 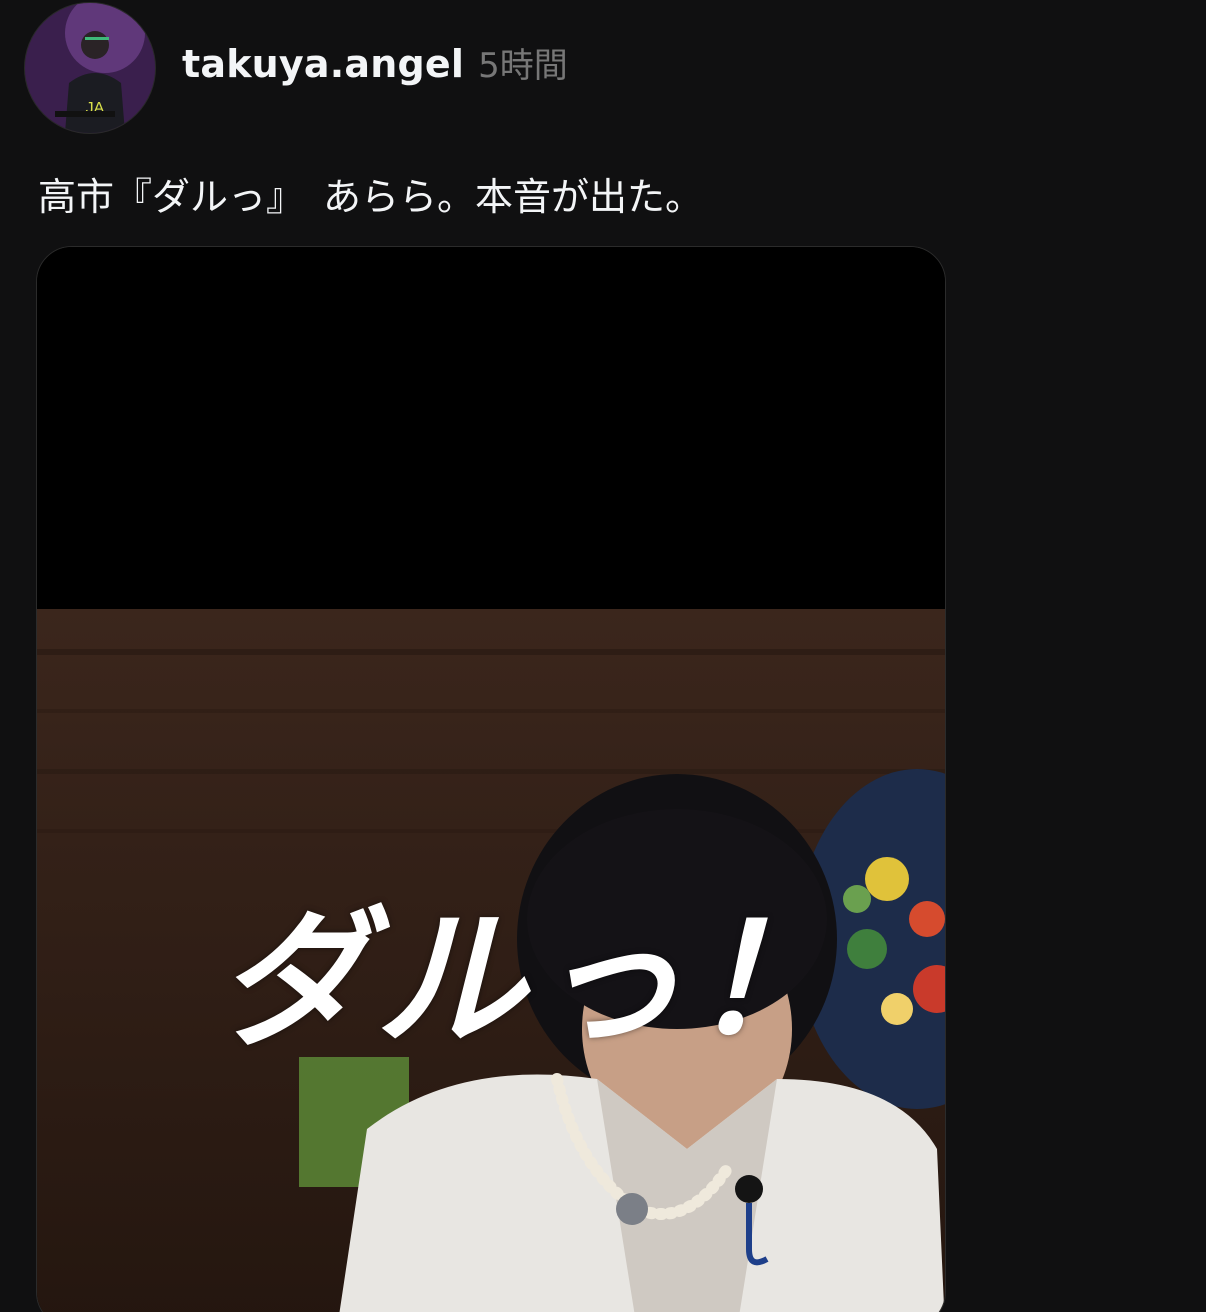 I want to click on post-caption: 高市『ダルっ』 あらら。本音が出た。, so click(x=371, y=197).